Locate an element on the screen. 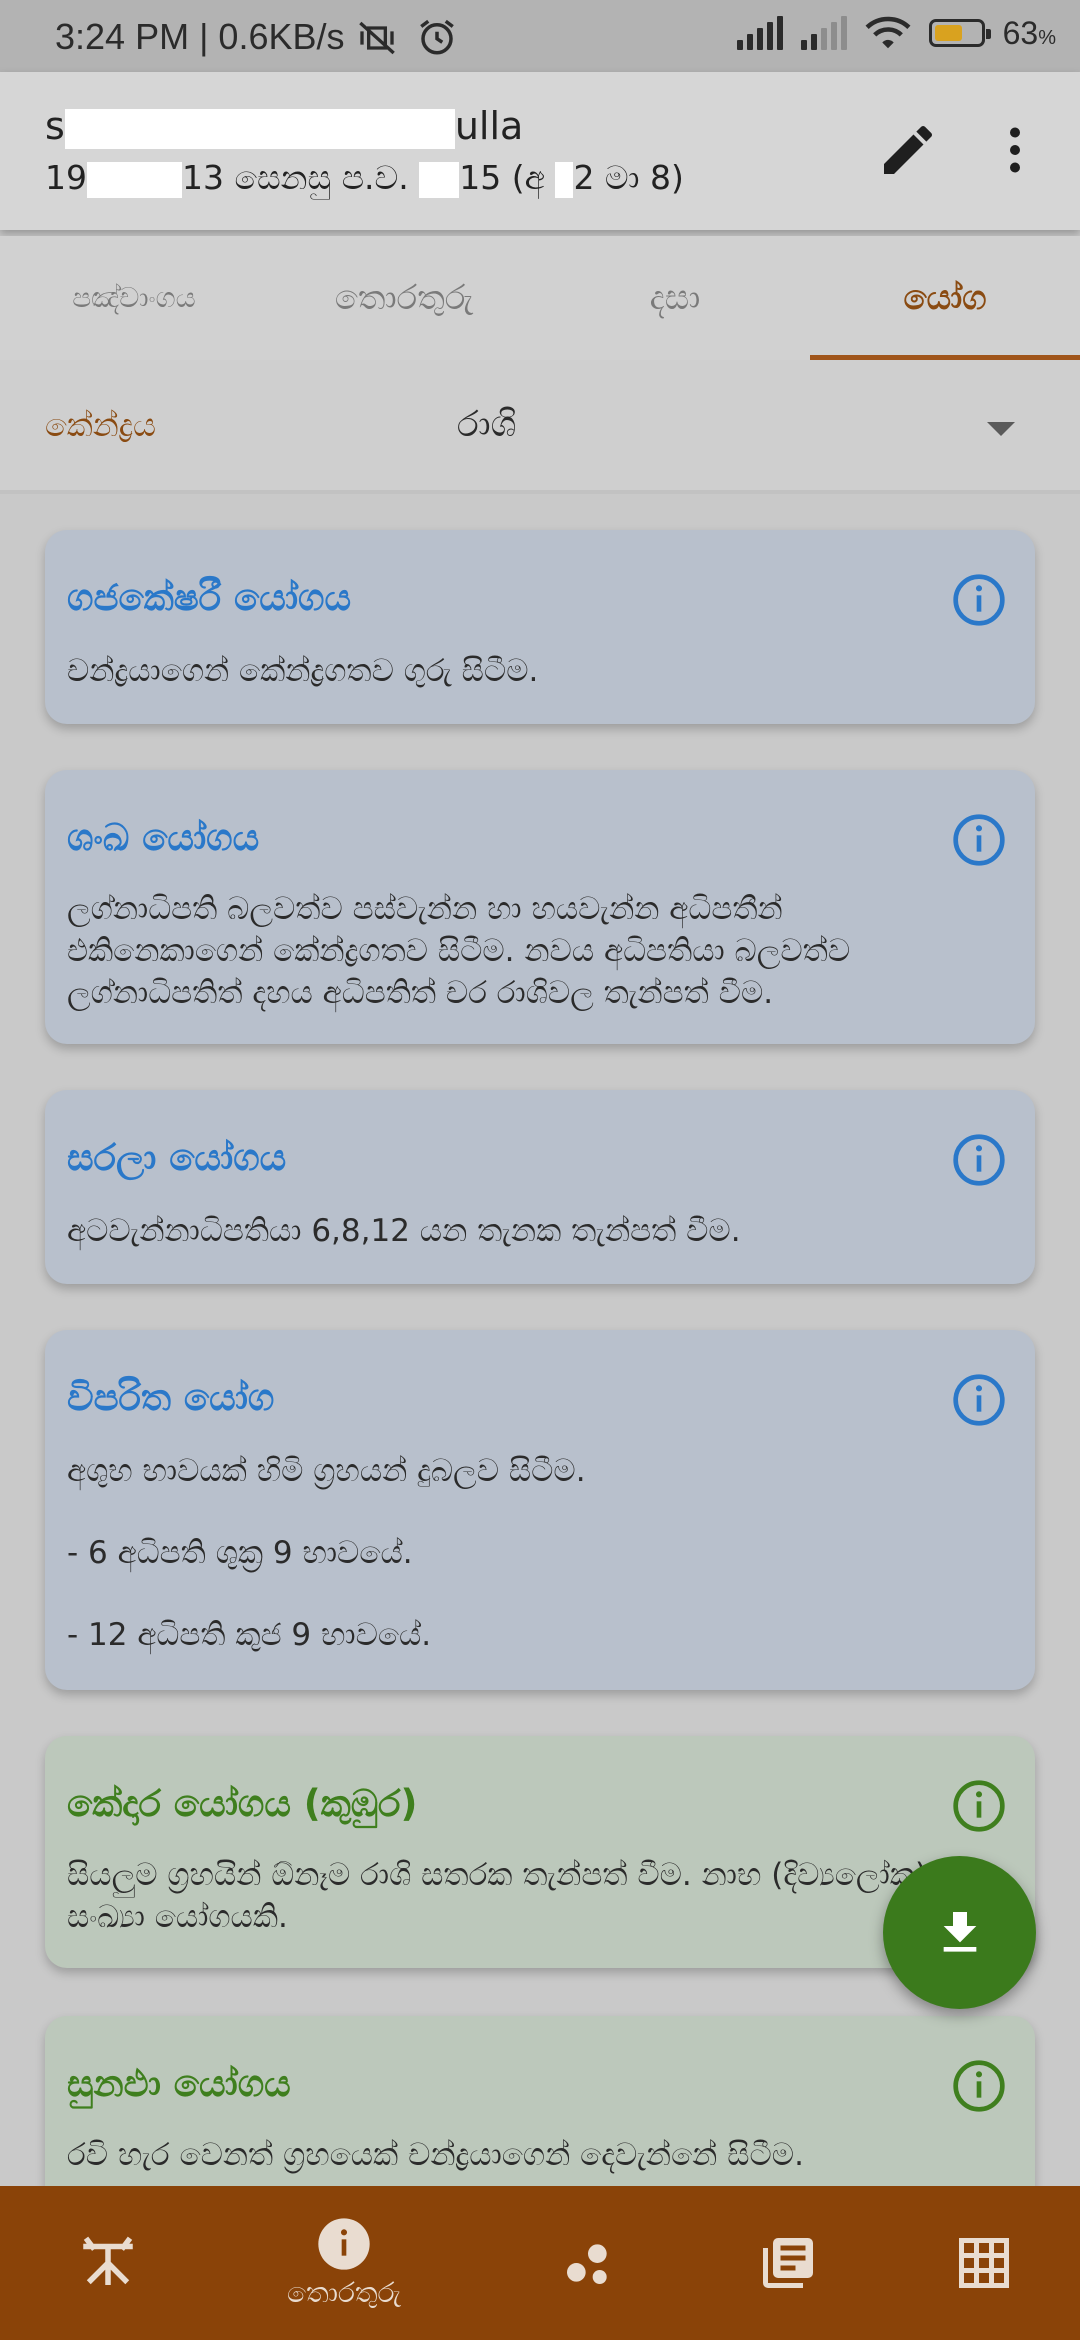 The width and height of the screenshot is (1080, 2340). edit-icon is located at coordinates (908, 149).